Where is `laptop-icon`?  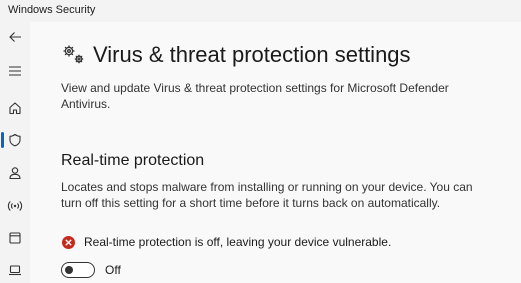
laptop-icon is located at coordinates (15, 270).